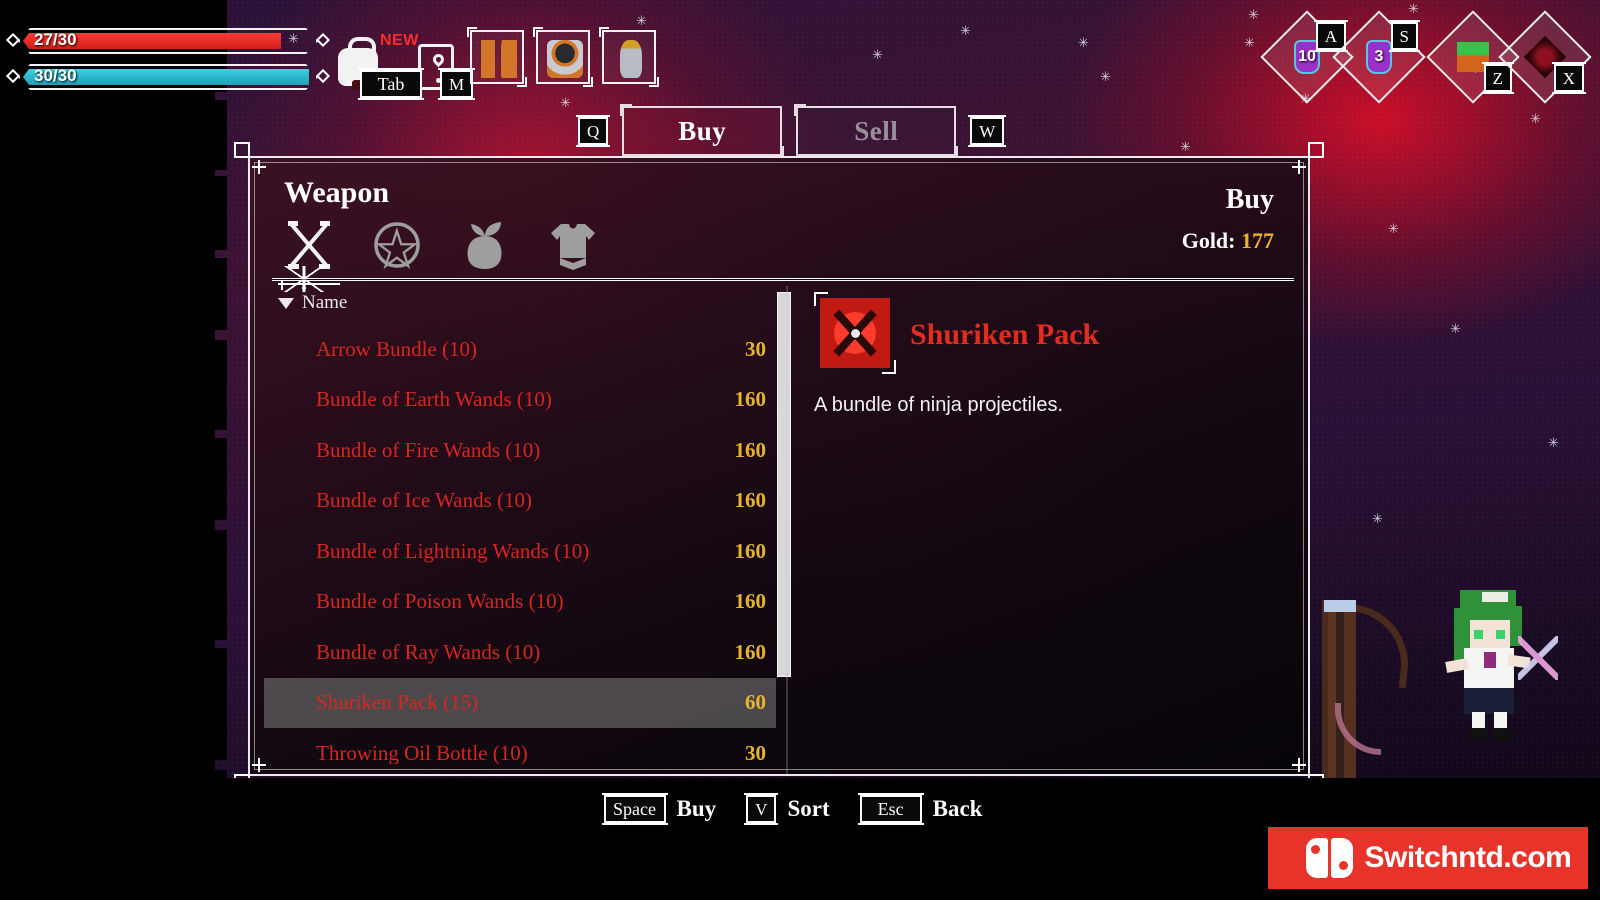 The height and width of the screenshot is (900, 1600). I want to click on tunic-icon, so click(573, 247).